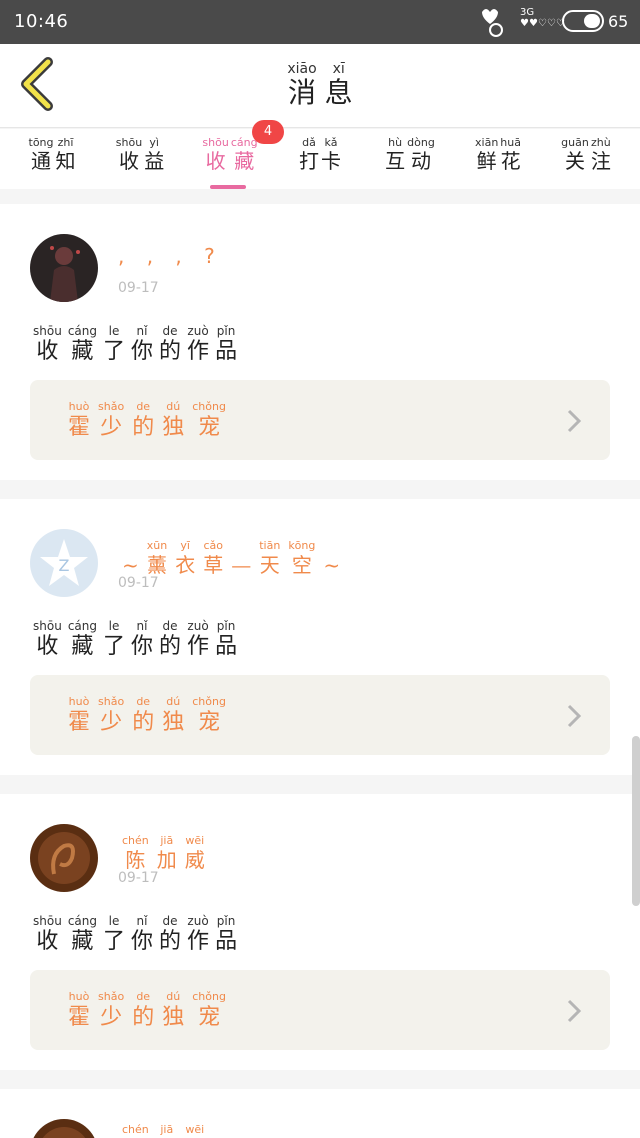 Image resolution: width=640 pixels, height=1138 pixels. I want to click on active-tab-indicator, so click(228, 187).